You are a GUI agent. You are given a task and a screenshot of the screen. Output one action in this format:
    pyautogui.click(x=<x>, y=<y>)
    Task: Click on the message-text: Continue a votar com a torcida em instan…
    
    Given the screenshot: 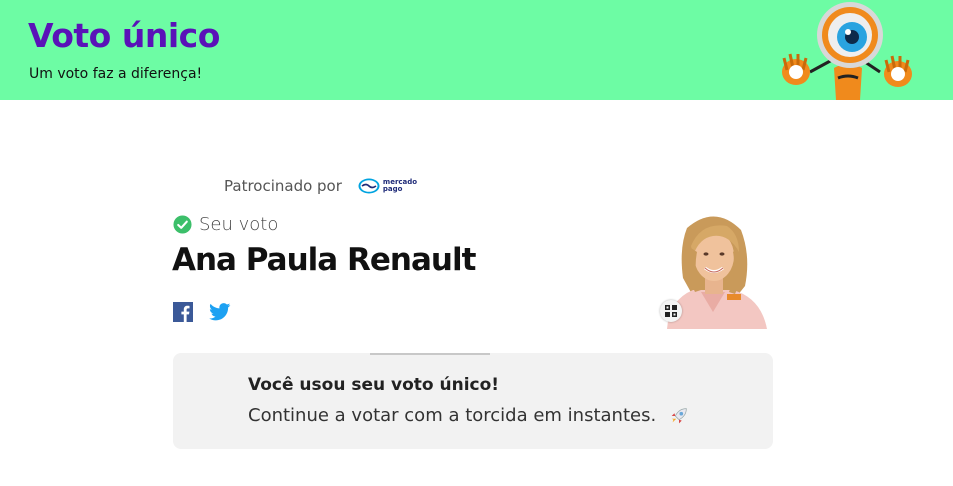 What is the action you would take?
    pyautogui.click(x=452, y=415)
    